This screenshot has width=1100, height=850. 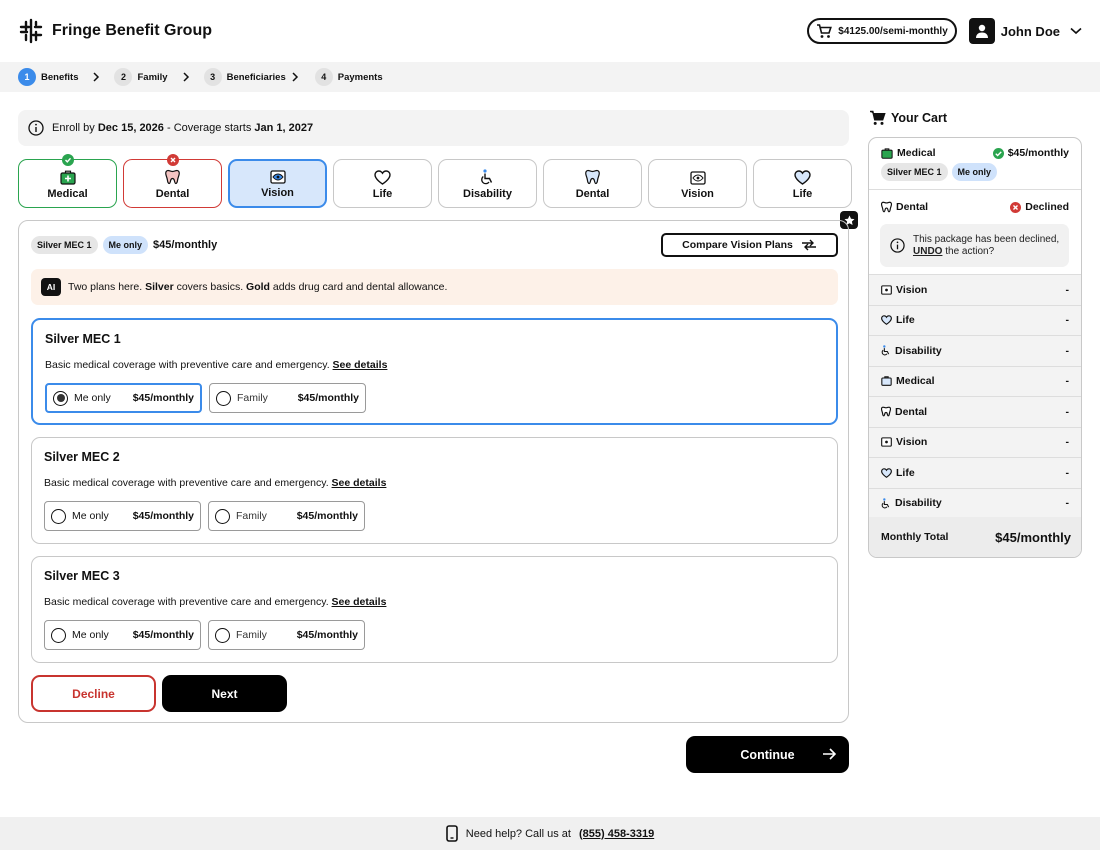 What do you see at coordinates (360, 287) in the screenshot?
I see `ai-text: adds drug card and dental allowance.` at bounding box center [360, 287].